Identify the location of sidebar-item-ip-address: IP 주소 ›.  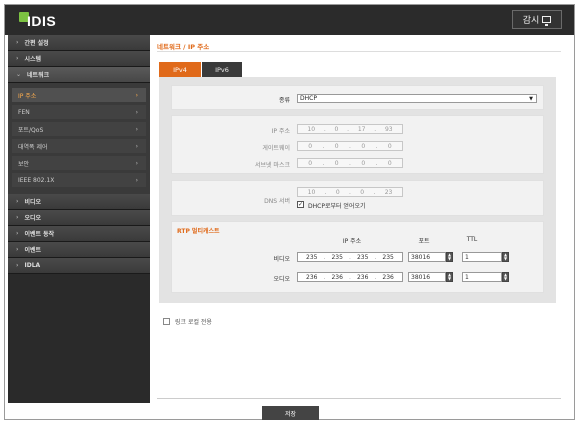
(79, 95).